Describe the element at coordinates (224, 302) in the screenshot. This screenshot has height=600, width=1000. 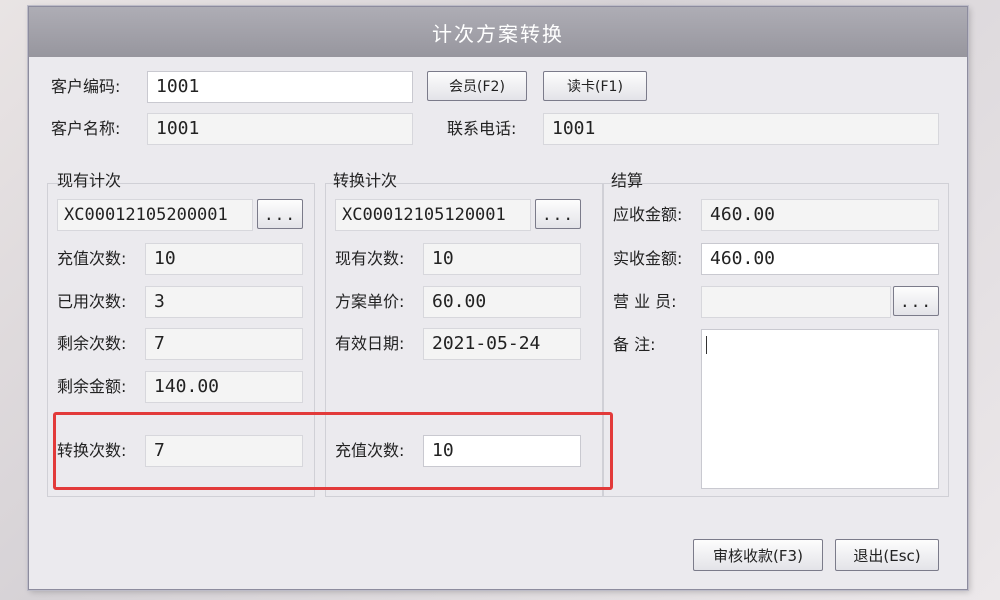
I see `used-count-field: 3` at that location.